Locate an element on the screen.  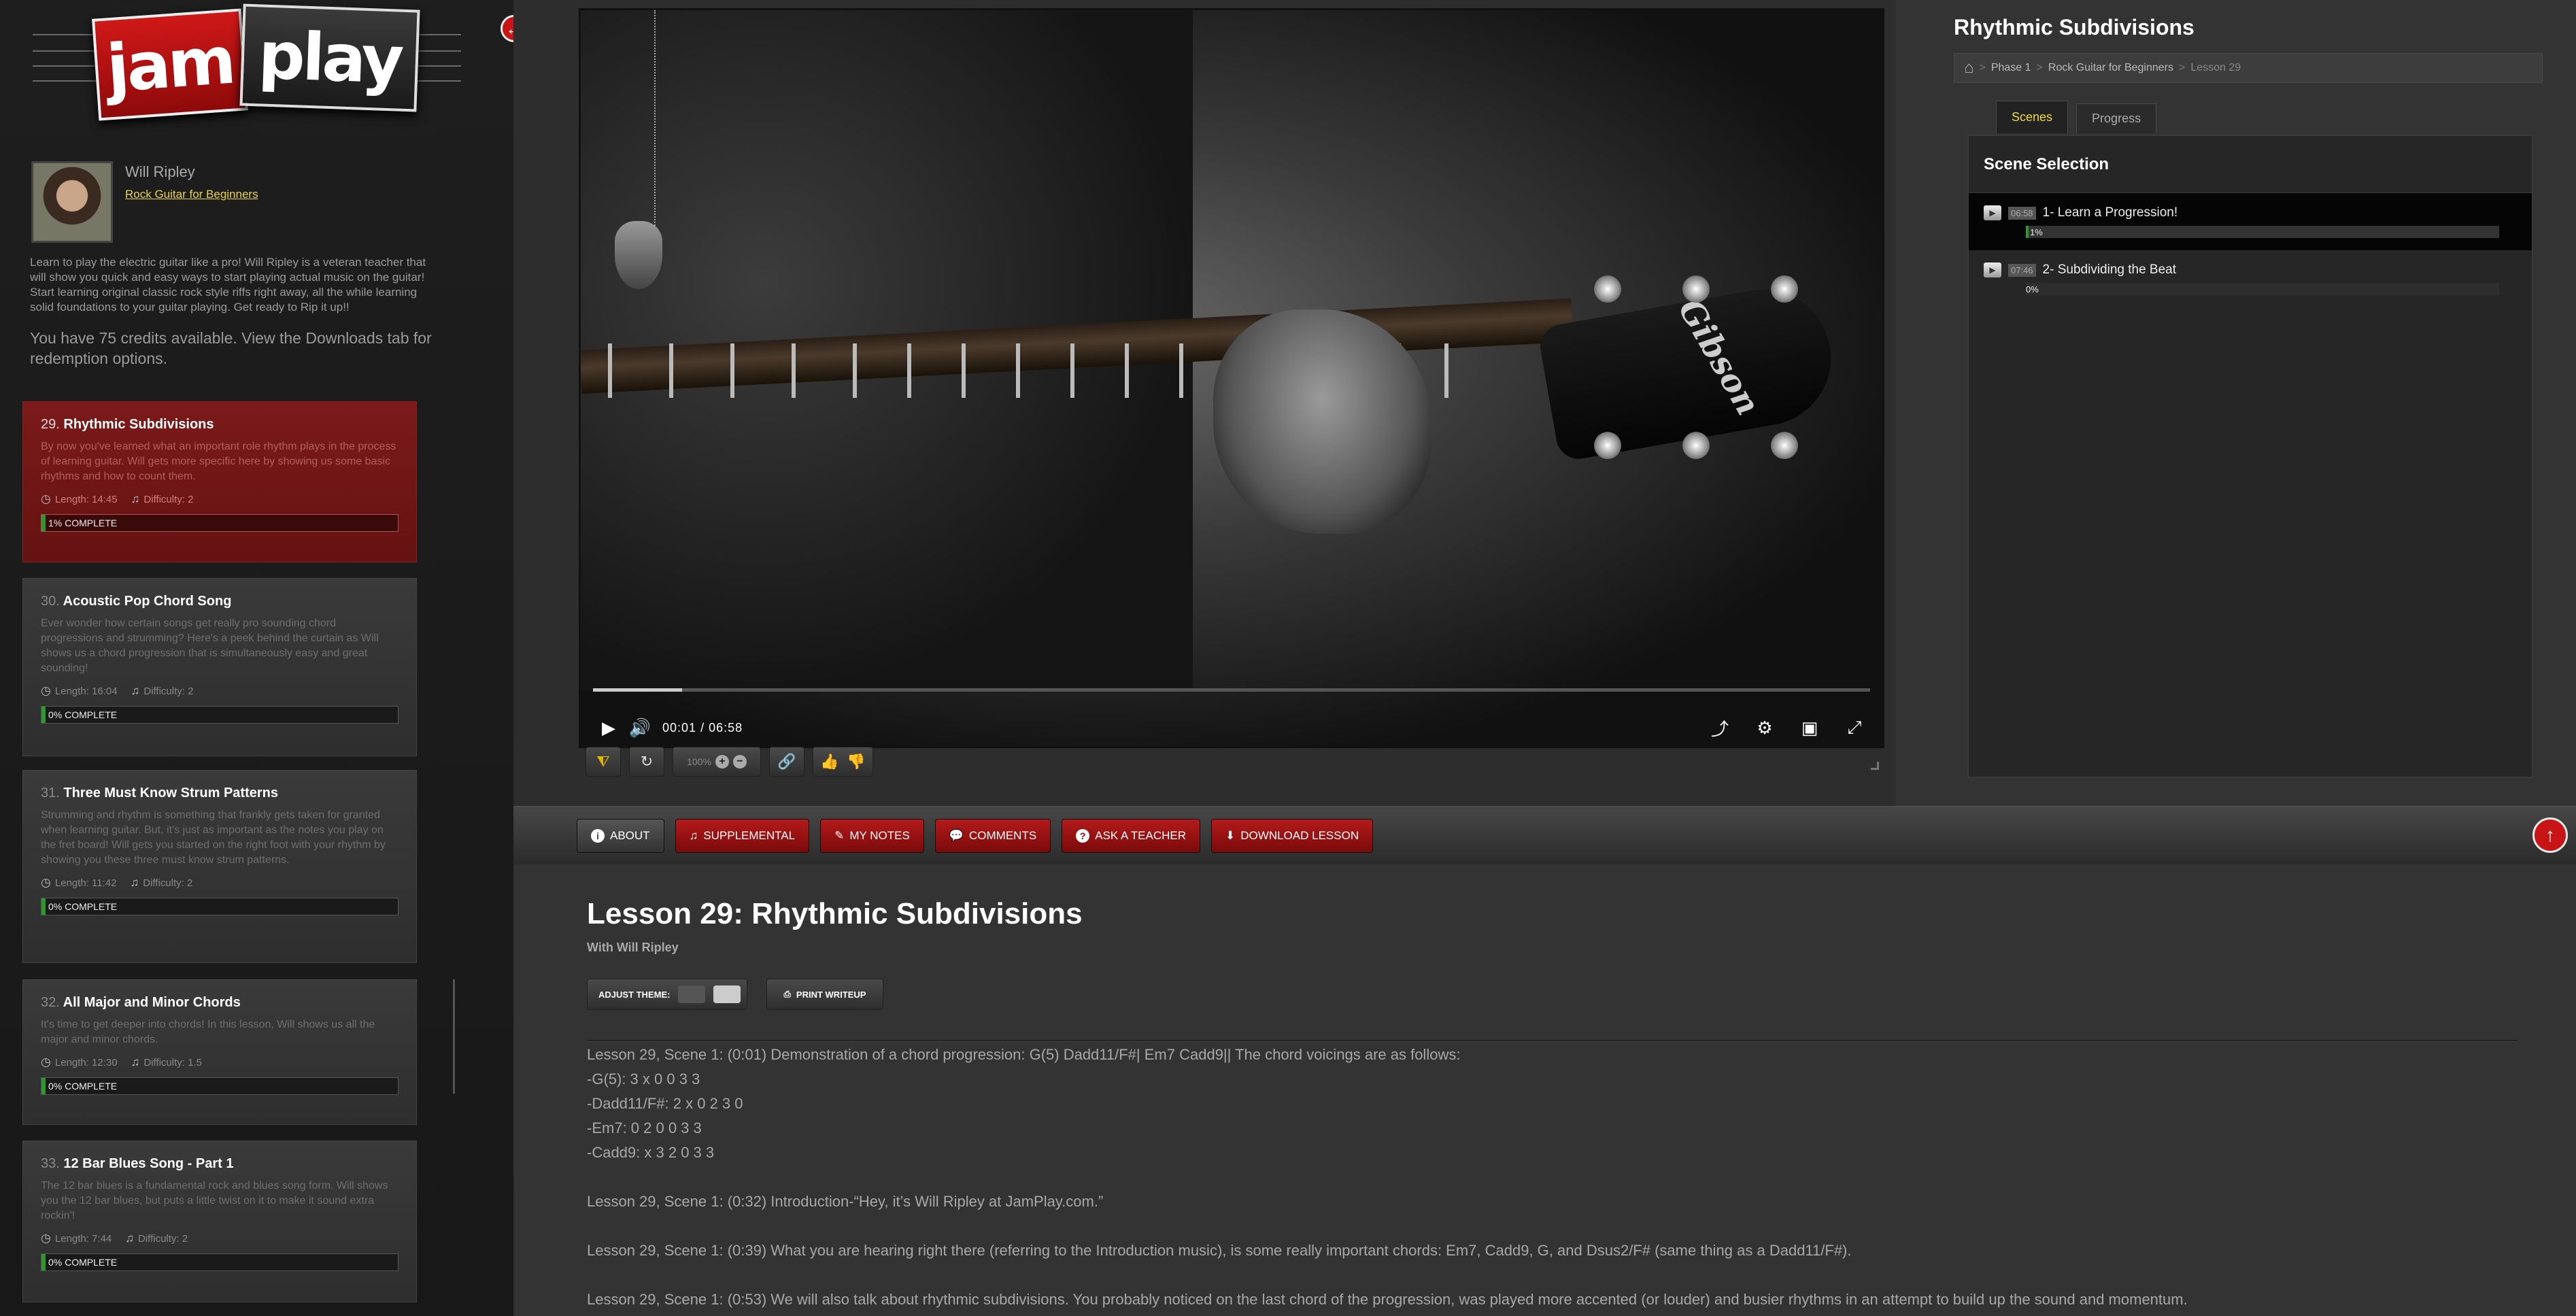
lesson-title: 31. Three Must Know Strum Patterns is located at coordinates (220, 793).